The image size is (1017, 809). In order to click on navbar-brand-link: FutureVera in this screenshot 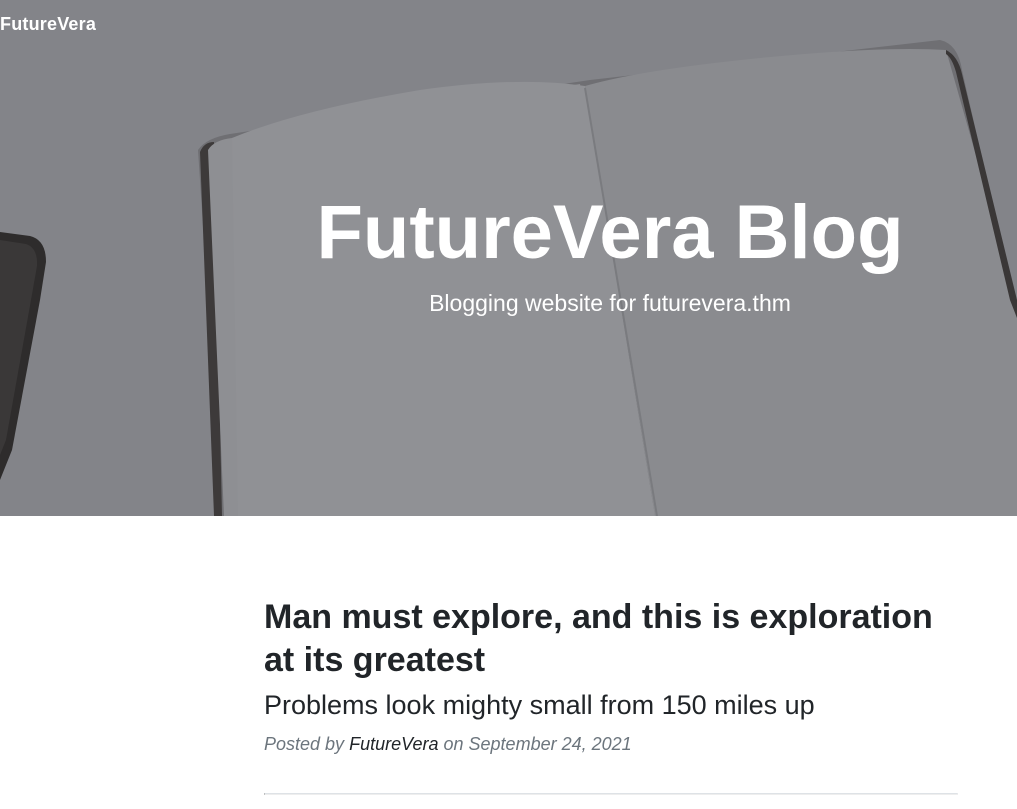, I will do `click(48, 24)`.